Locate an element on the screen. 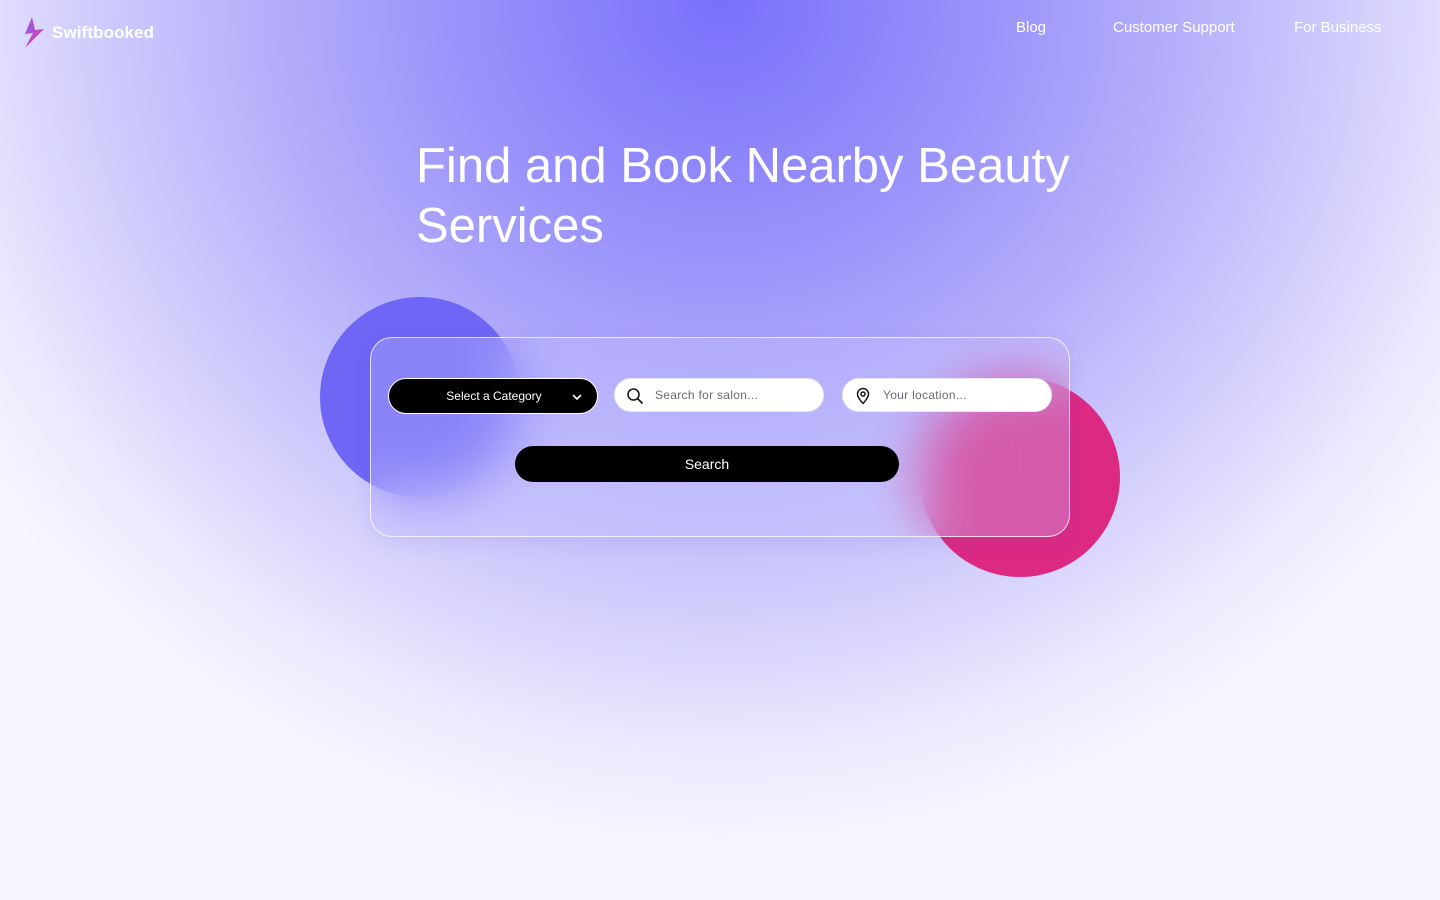 The width and height of the screenshot is (1440, 900). hero-title: Find and Book Nearby Beauty Services is located at coordinates (743, 196).